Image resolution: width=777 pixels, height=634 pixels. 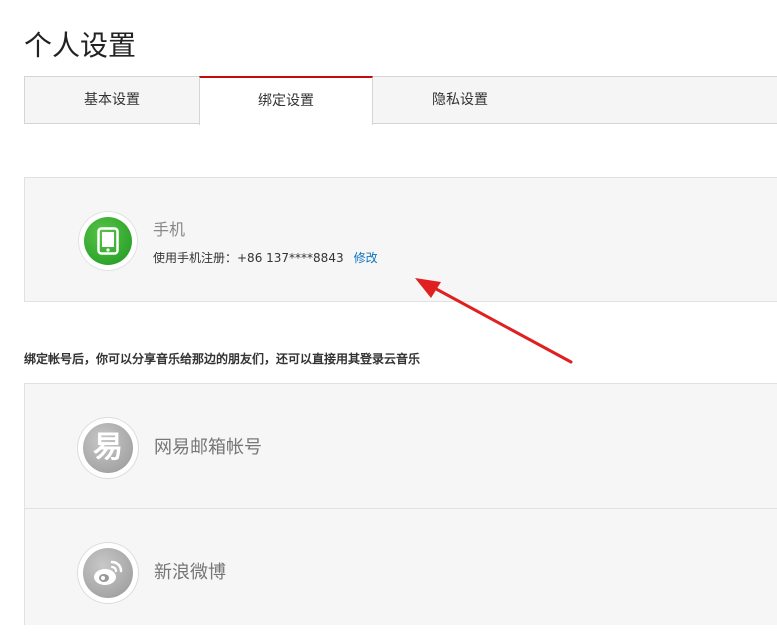 What do you see at coordinates (112, 100) in the screenshot?
I see `tab-basic-settings: 基本设置` at bounding box center [112, 100].